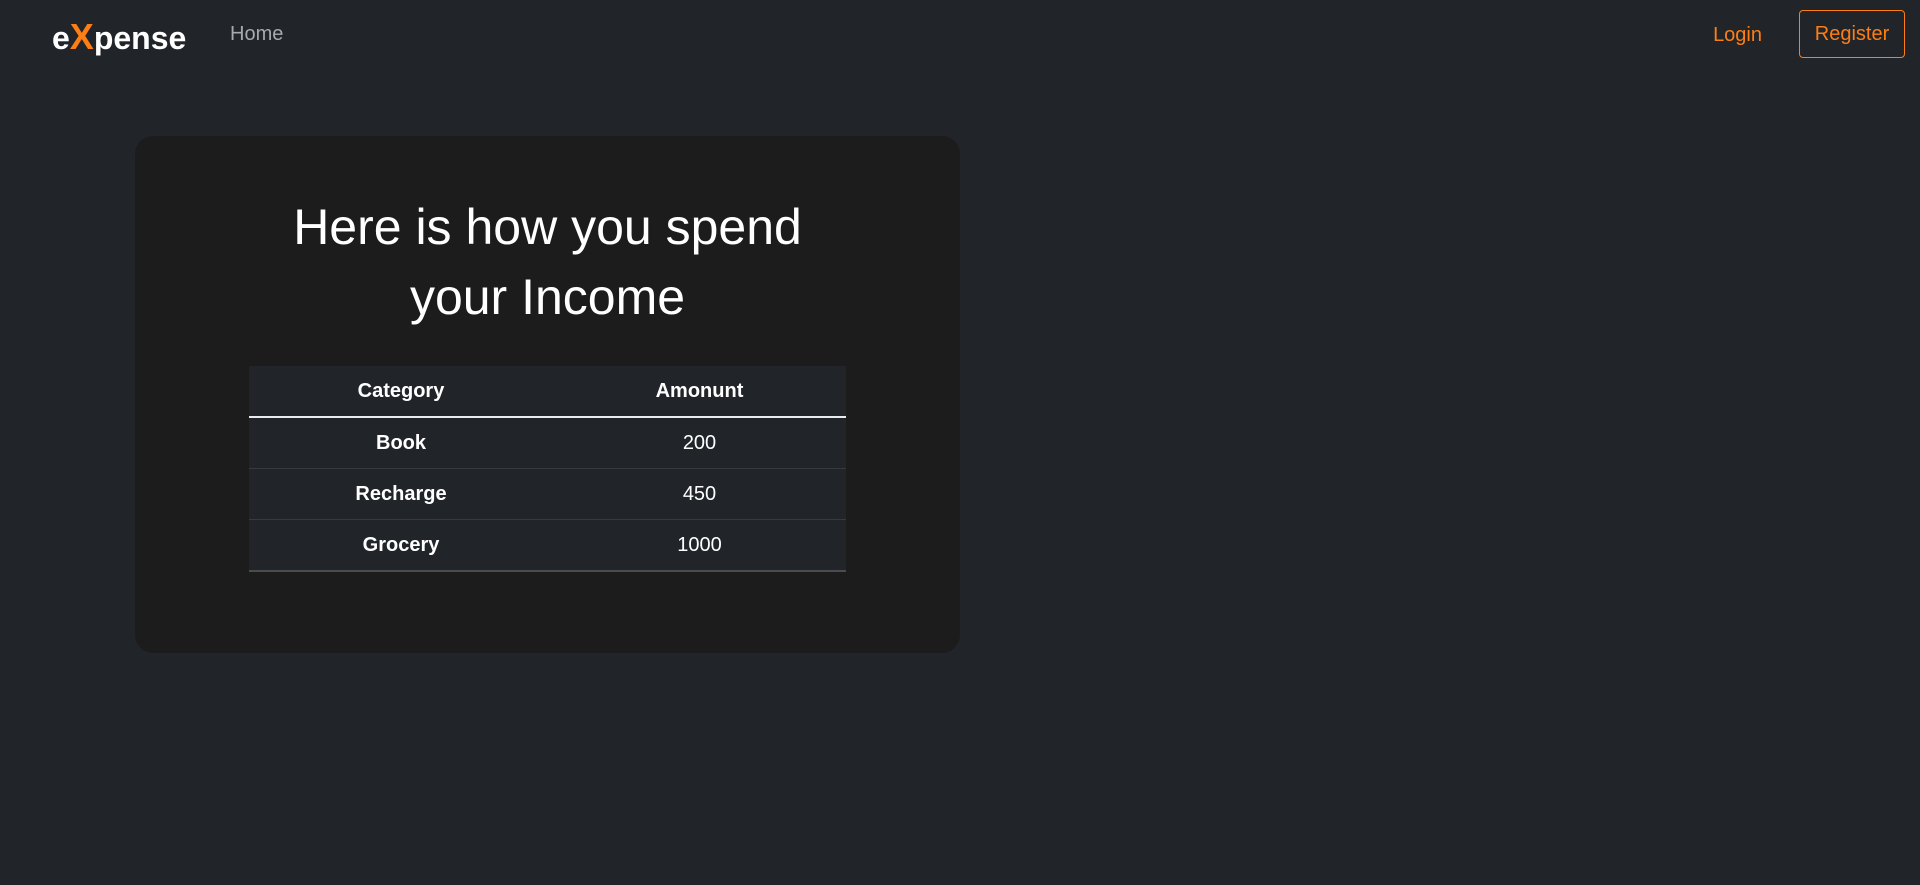  Describe the element at coordinates (699, 494) in the screenshot. I see `cell-amount: 450` at that location.